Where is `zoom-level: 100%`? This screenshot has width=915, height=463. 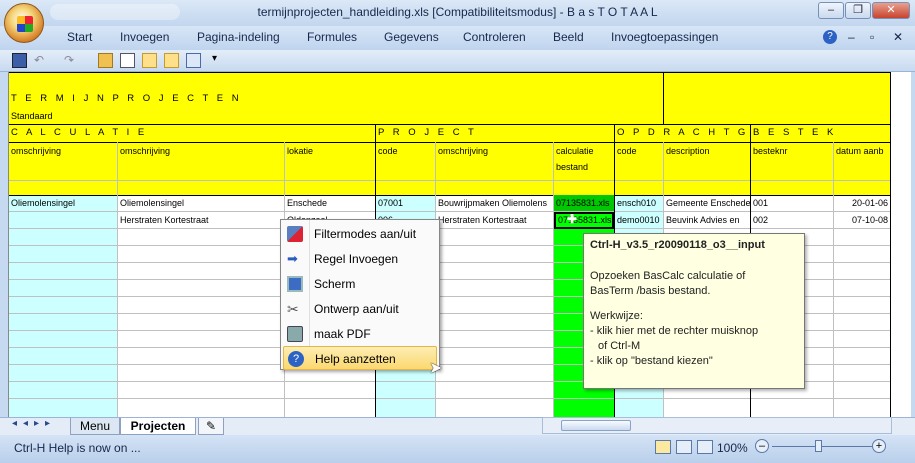 zoom-level: 100% is located at coordinates (732, 448).